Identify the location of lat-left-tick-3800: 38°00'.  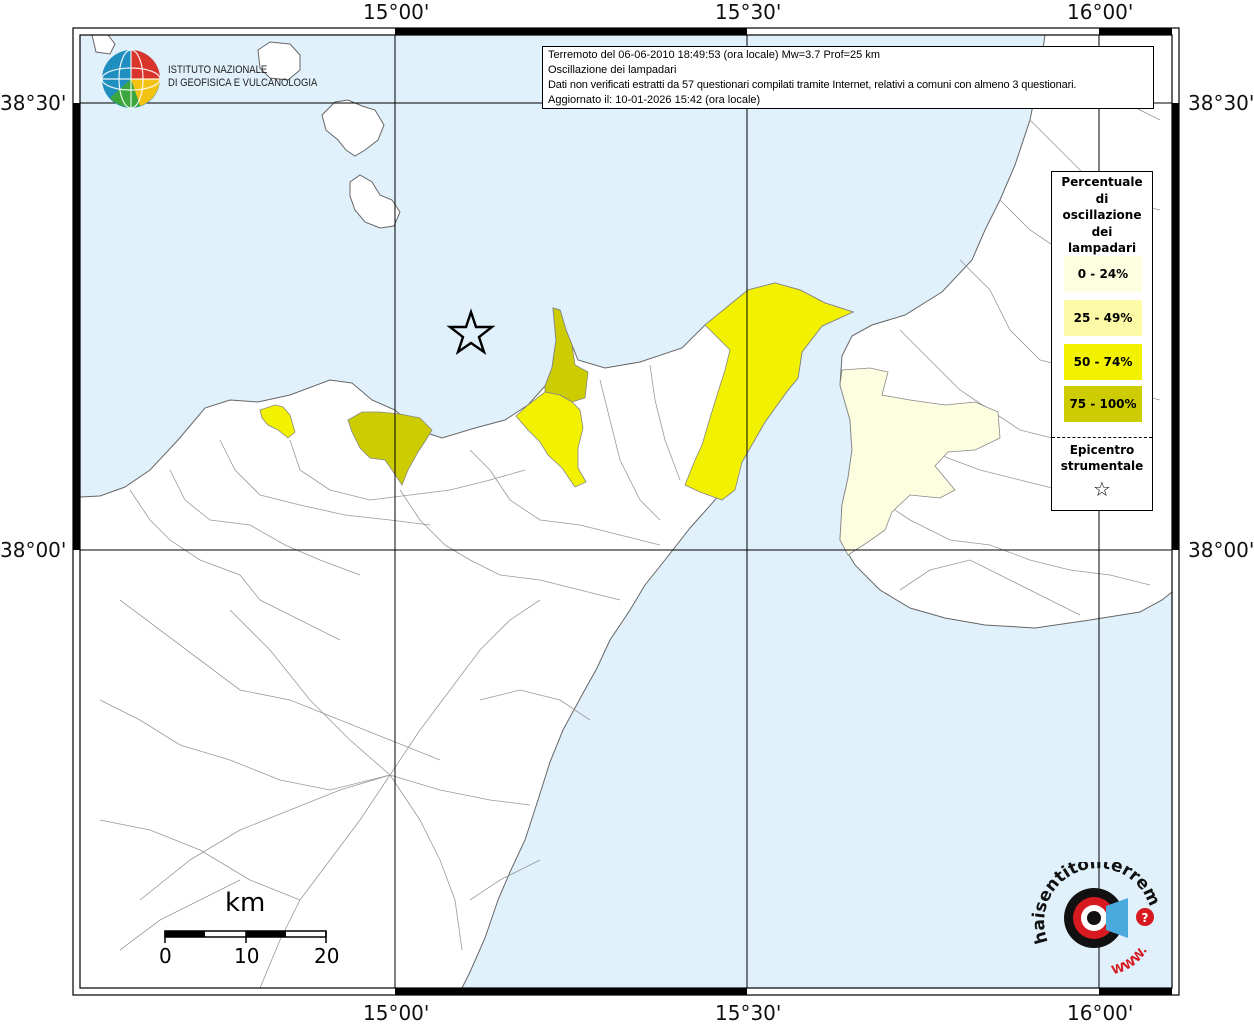
(33, 550).